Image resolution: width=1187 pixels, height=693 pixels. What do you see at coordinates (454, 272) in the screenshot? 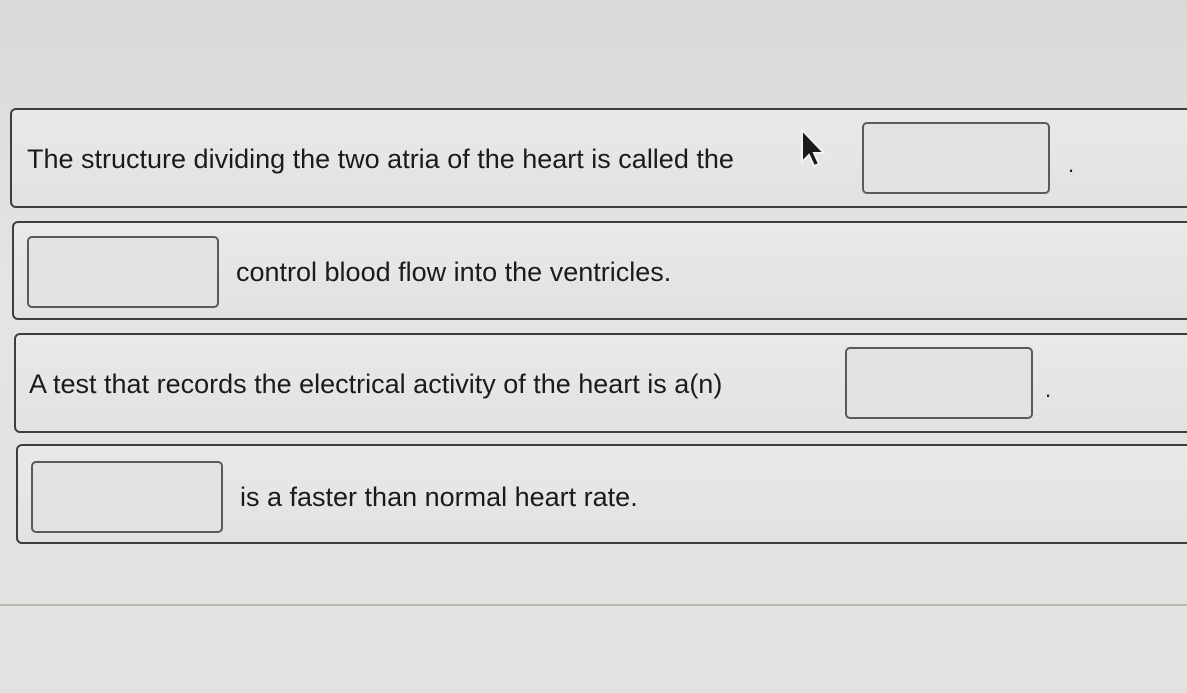
I see `question-2-text: control blood flow into the ventricles.` at bounding box center [454, 272].